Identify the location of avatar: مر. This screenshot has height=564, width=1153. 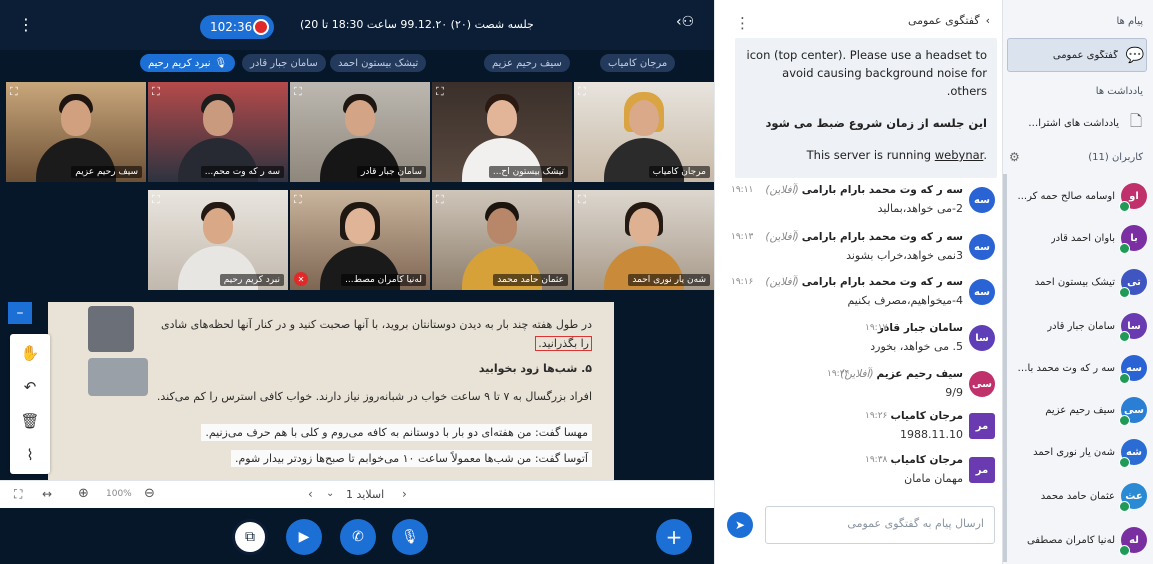
(982, 470).